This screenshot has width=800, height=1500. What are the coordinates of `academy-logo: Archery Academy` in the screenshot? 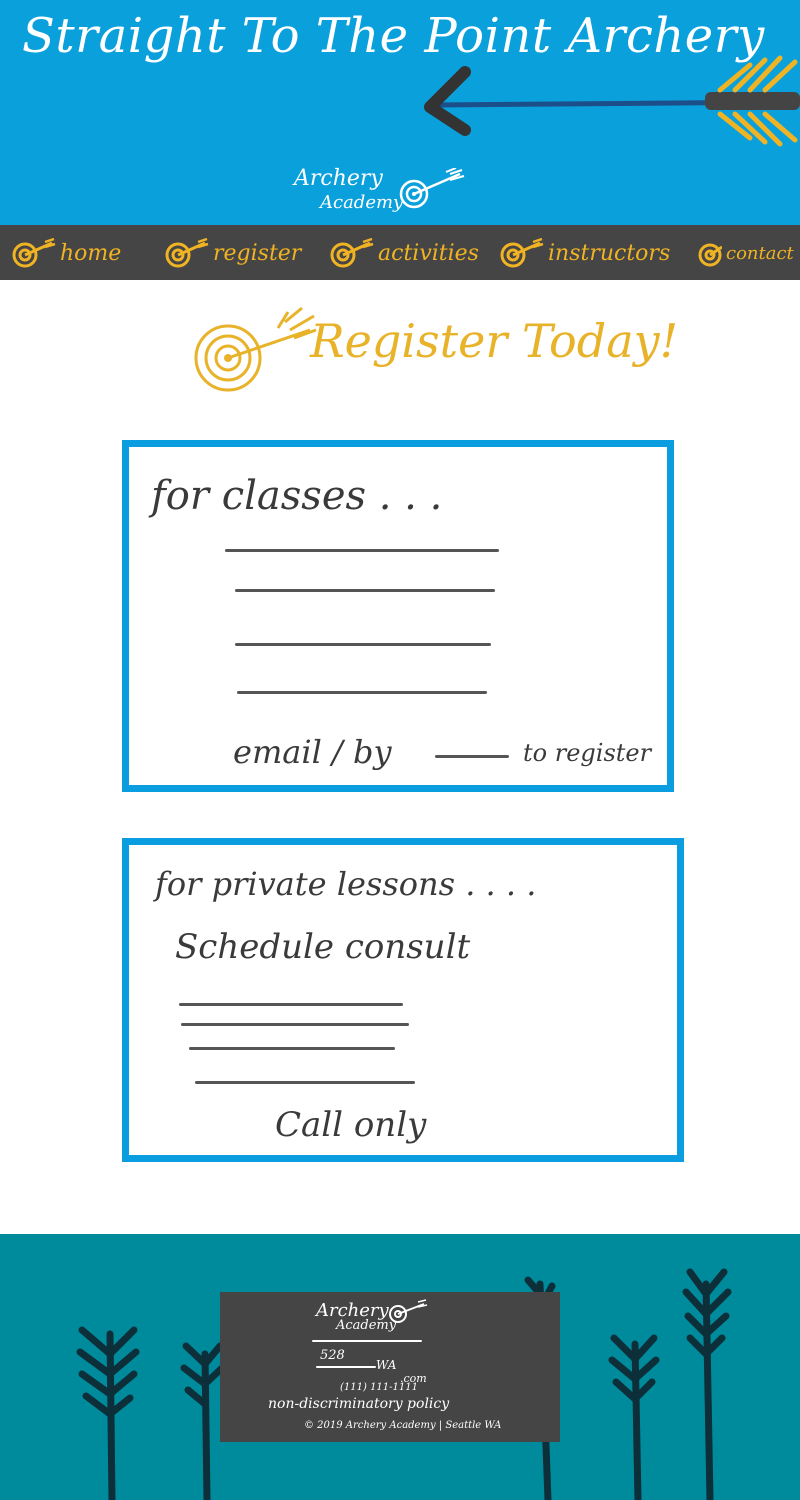 It's located at (380, 194).